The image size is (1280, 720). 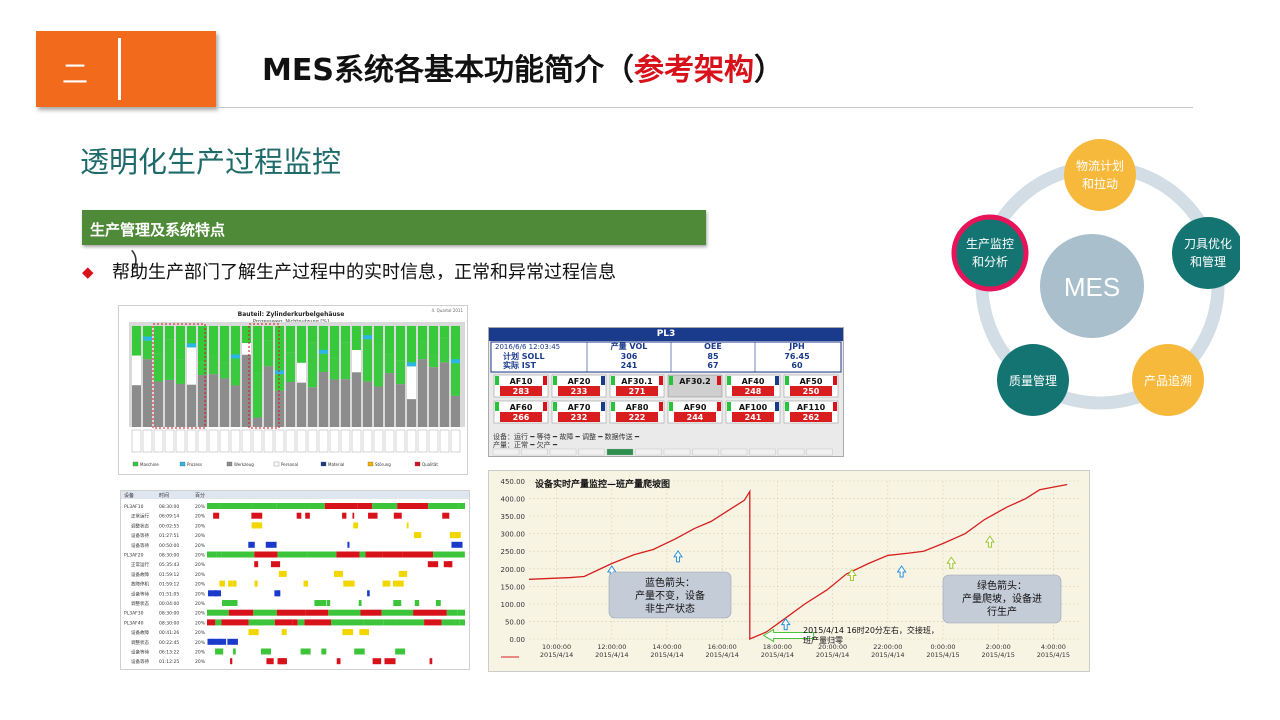 I want to click on gantt-row-label: 设备故障, so click(x=140, y=632).